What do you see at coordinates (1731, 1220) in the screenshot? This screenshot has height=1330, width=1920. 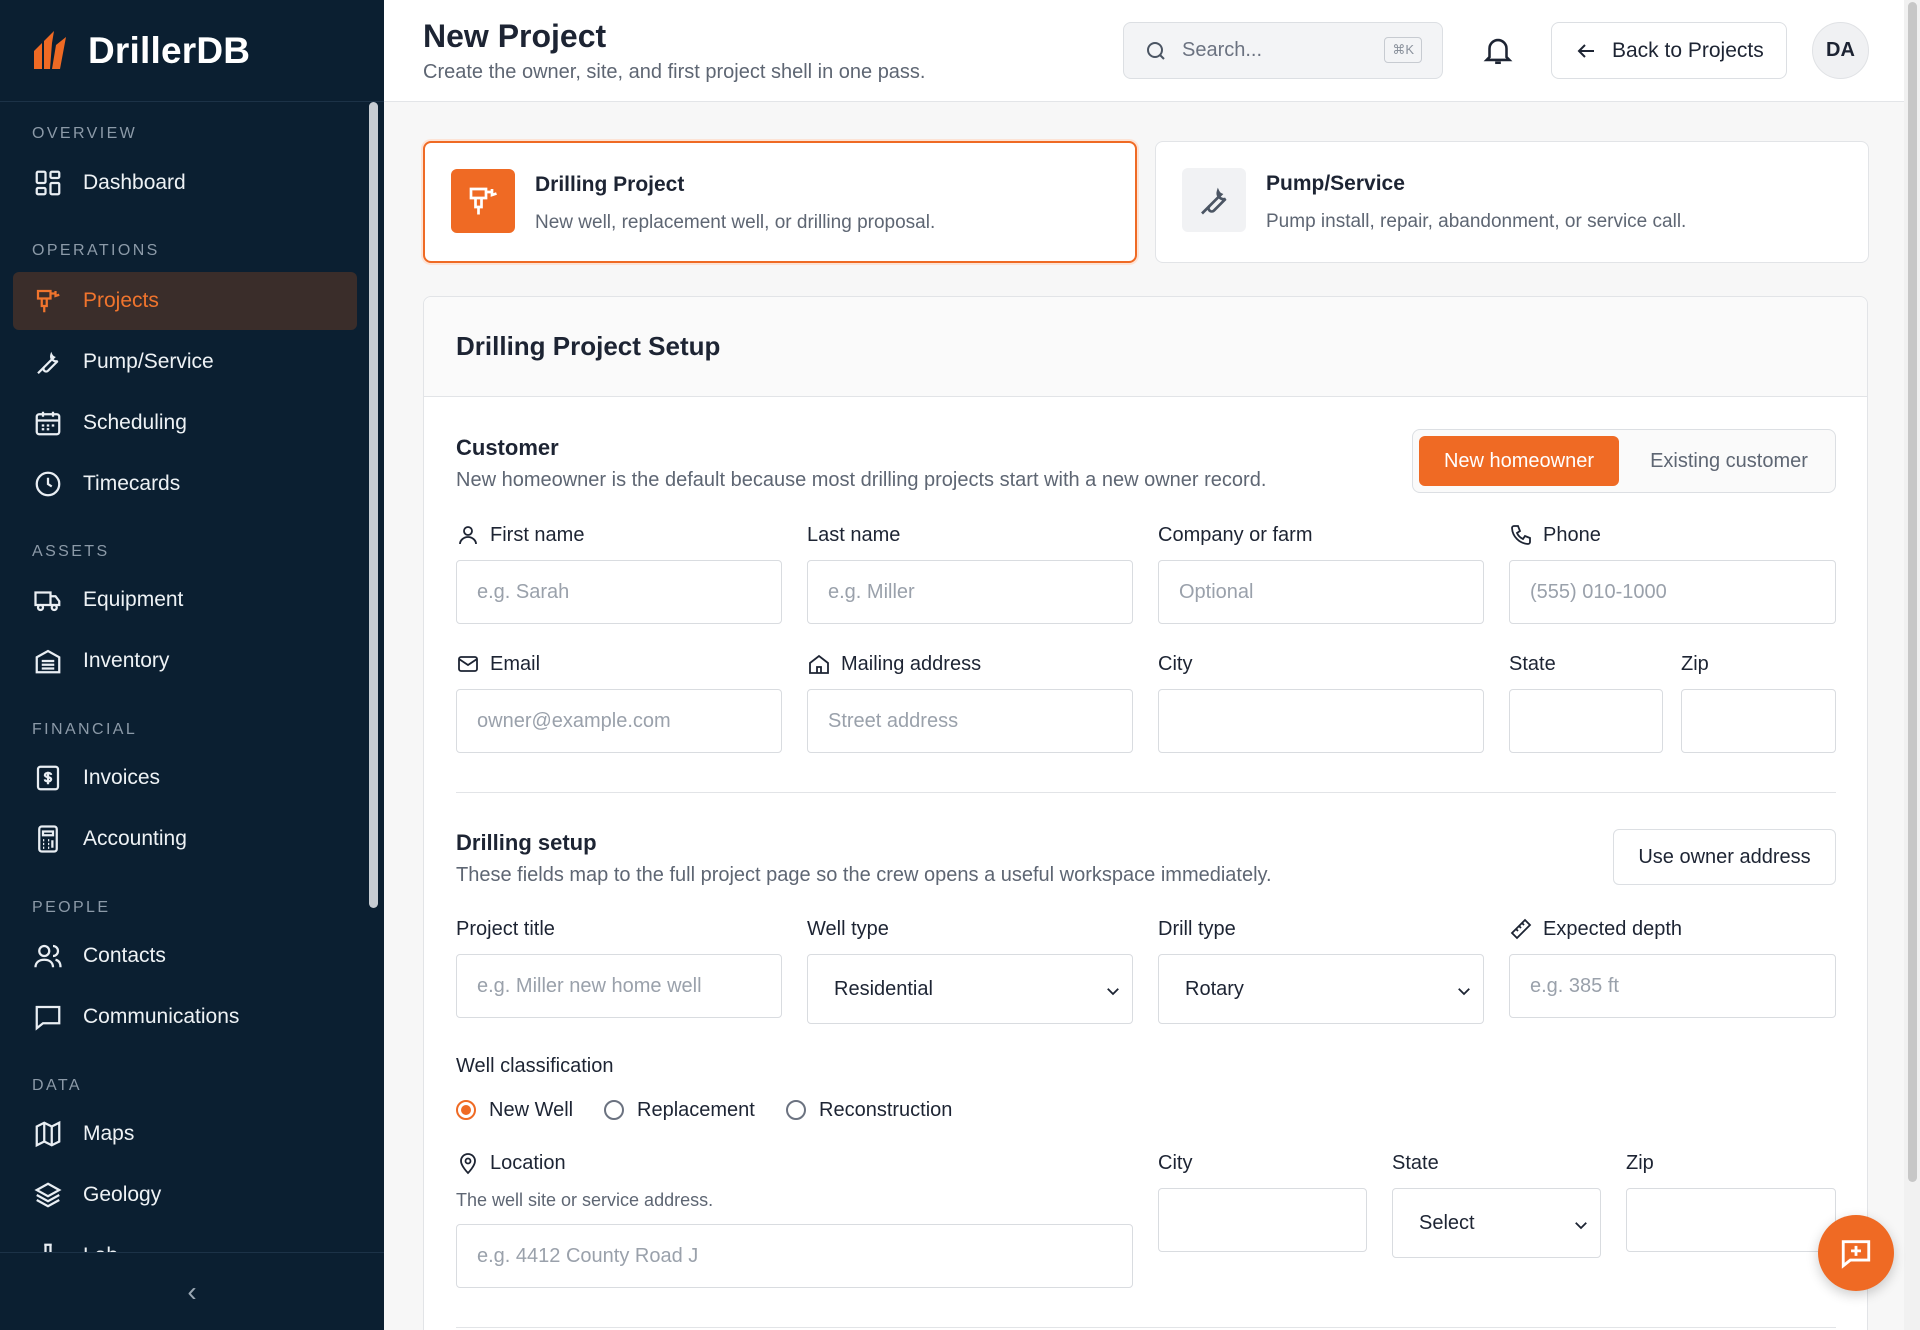 I see `site-zip-field` at bounding box center [1731, 1220].